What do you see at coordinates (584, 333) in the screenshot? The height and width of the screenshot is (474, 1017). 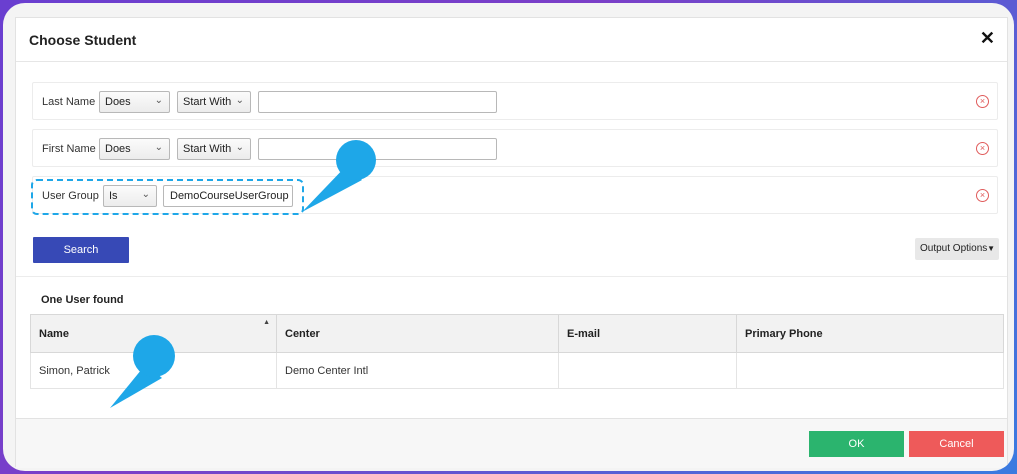 I see `column-label: E-mail` at bounding box center [584, 333].